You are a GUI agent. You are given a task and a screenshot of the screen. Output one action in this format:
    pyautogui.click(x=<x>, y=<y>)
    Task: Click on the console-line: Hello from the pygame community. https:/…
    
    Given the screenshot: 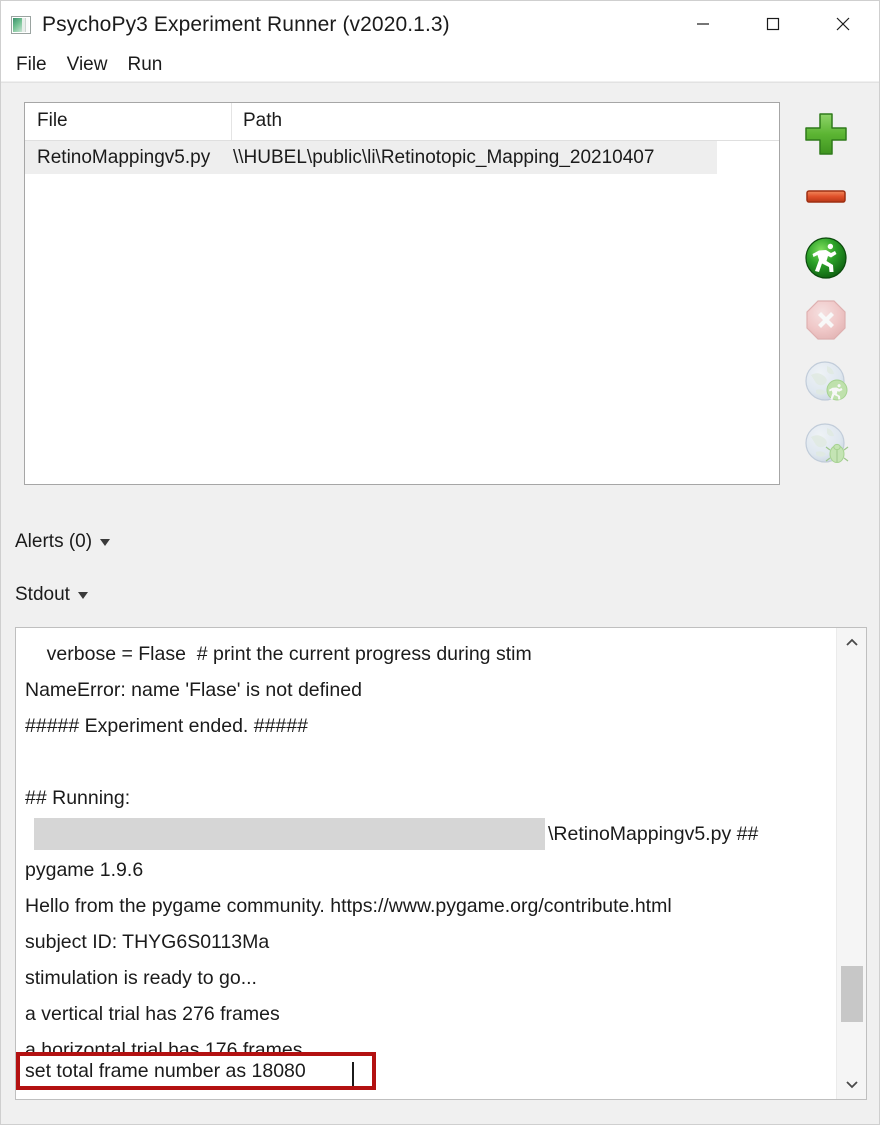 What is the action you would take?
    pyautogui.click(x=348, y=906)
    